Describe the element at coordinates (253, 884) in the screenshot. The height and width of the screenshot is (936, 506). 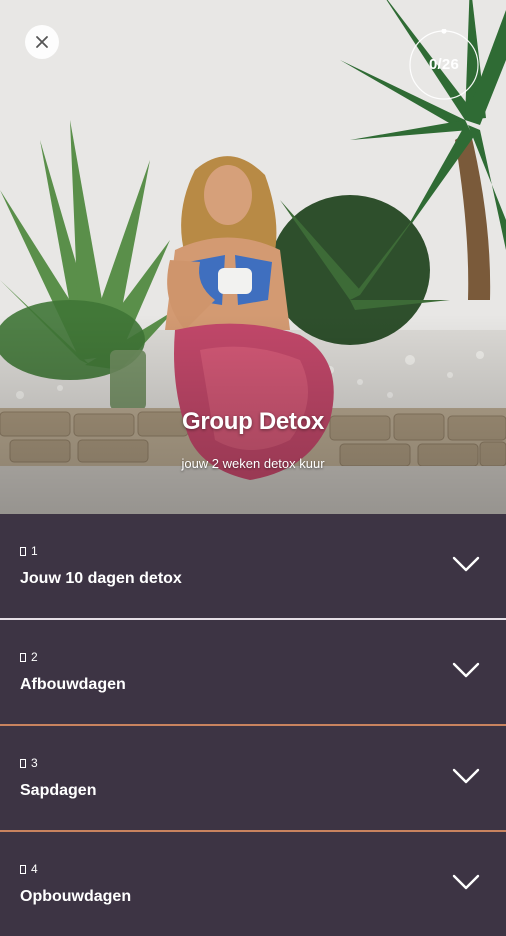
I see `section-item-4: 4 Opbouwdagen` at that location.